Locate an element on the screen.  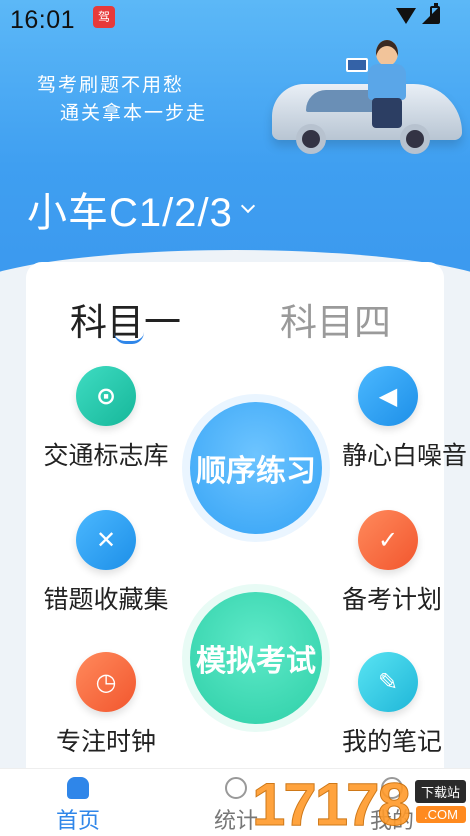
driver-torso is located at coordinates (387, 82).